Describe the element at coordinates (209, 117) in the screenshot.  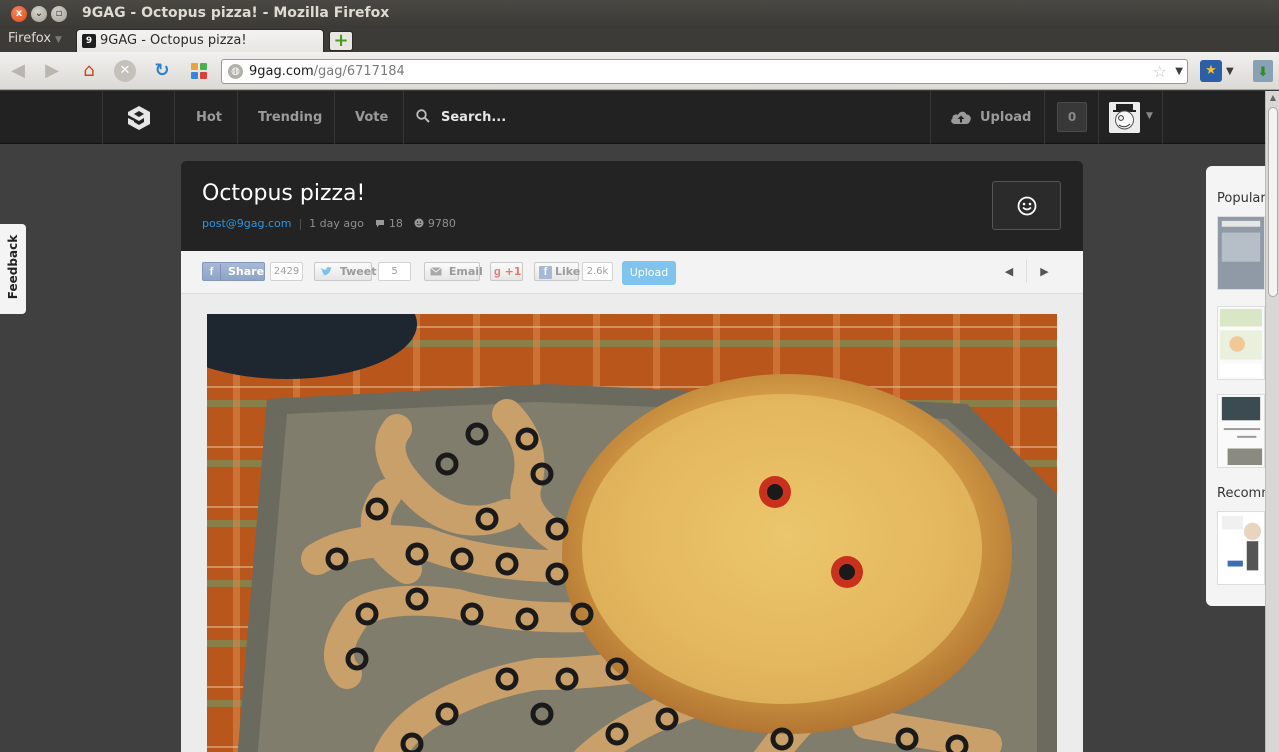
I see `nav-hot: Hot` at that location.